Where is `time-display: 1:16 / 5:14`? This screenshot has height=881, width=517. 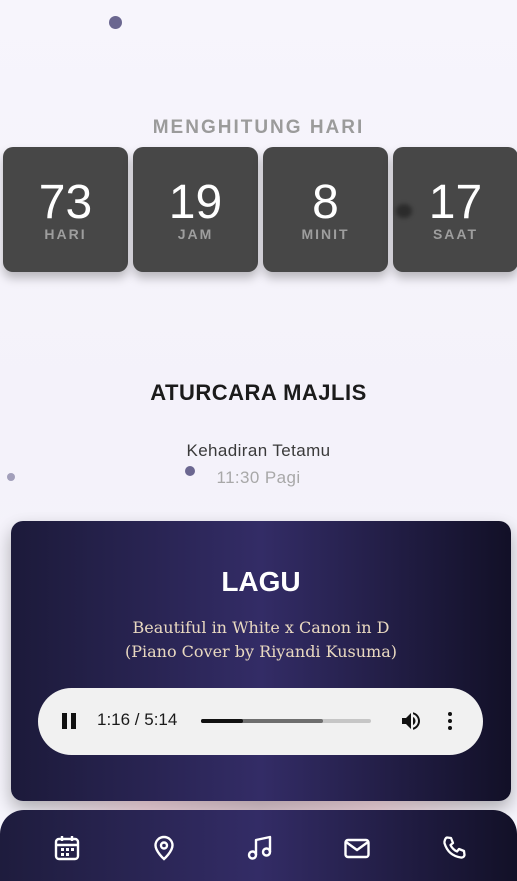 time-display: 1:16 / 5:14 is located at coordinates (137, 719).